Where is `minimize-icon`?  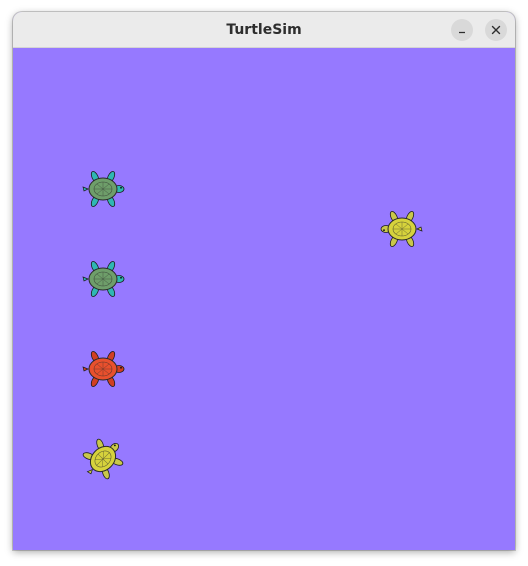
minimize-icon is located at coordinates (462, 30).